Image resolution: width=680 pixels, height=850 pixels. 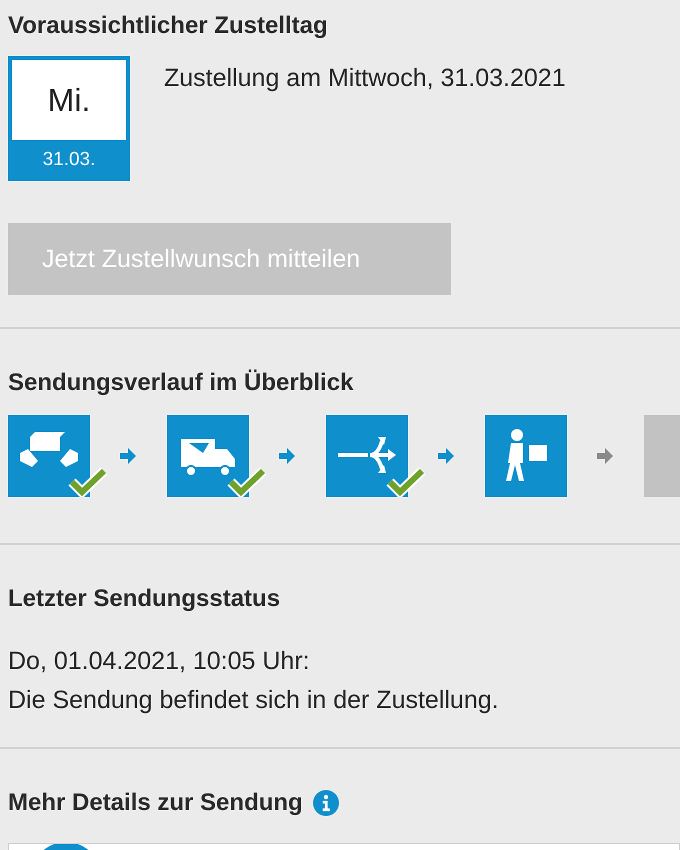 What do you see at coordinates (181, 382) in the screenshot?
I see `section-heading: Sendungsverlauf im Überblick` at bounding box center [181, 382].